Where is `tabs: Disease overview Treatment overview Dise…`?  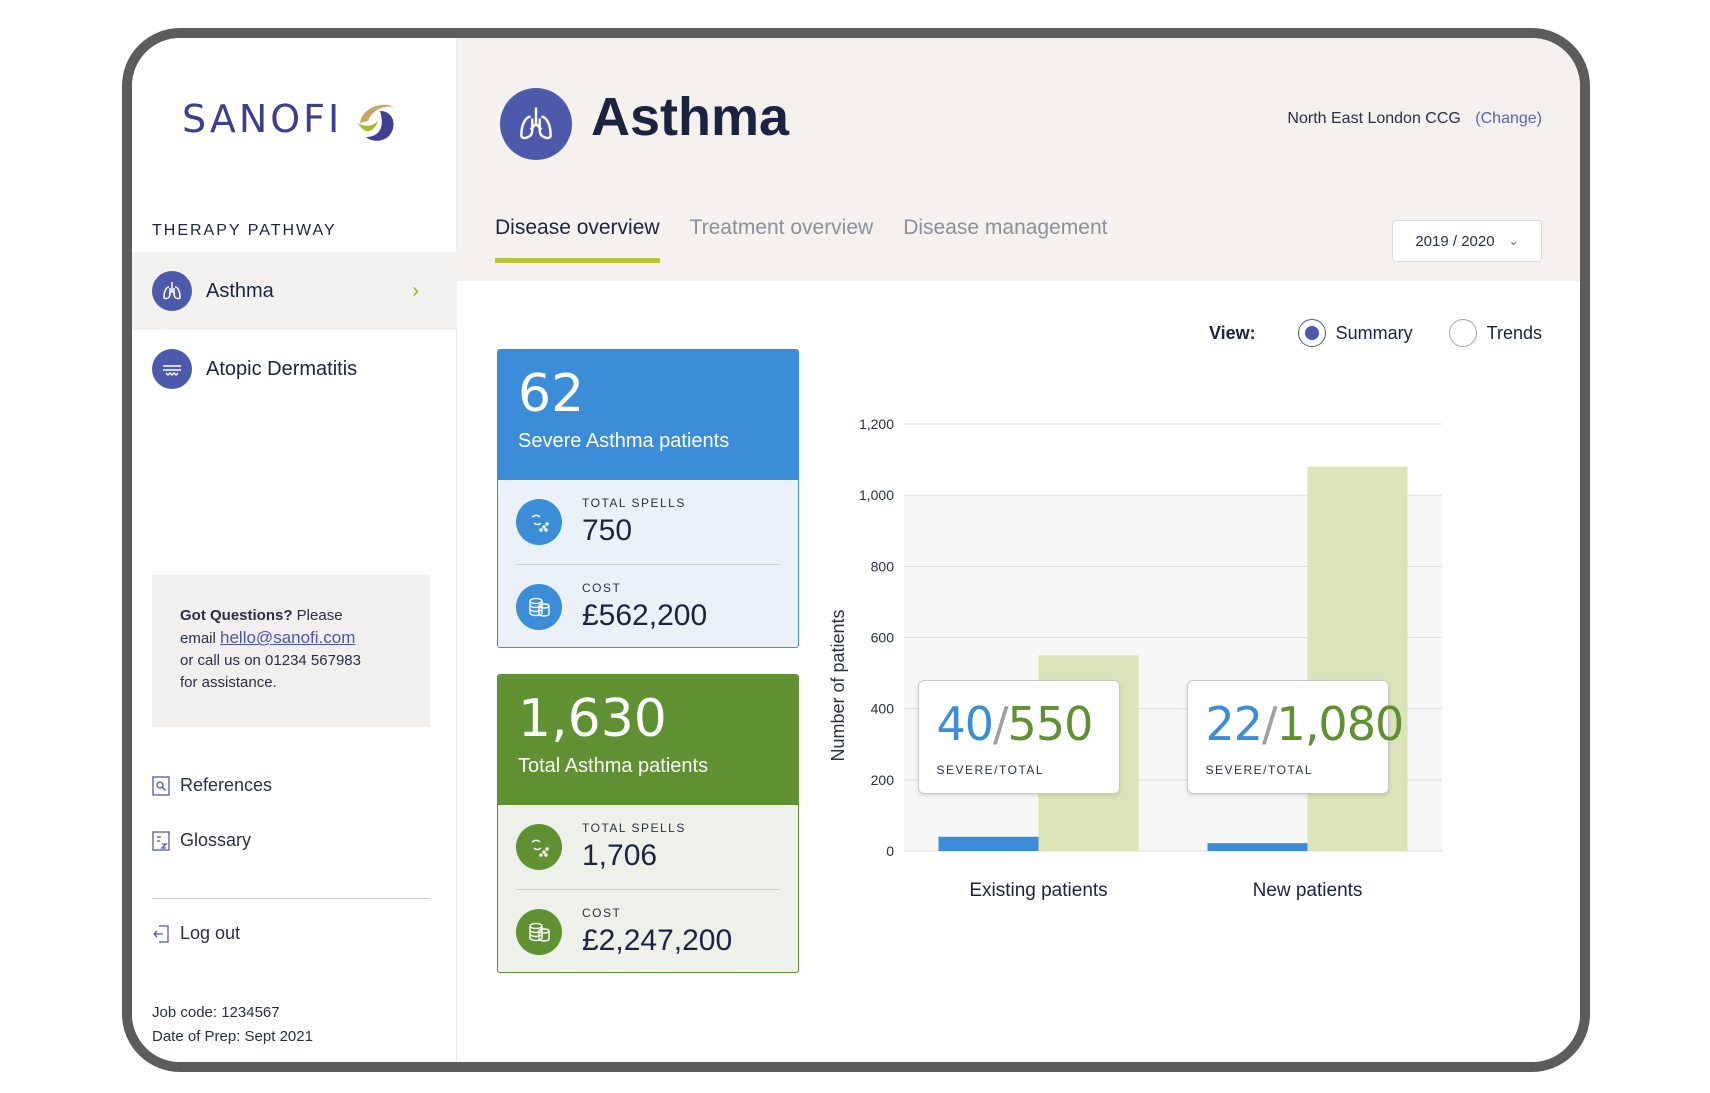
tabs: Disease overview Treatment overview Dise… is located at coordinates (816, 239).